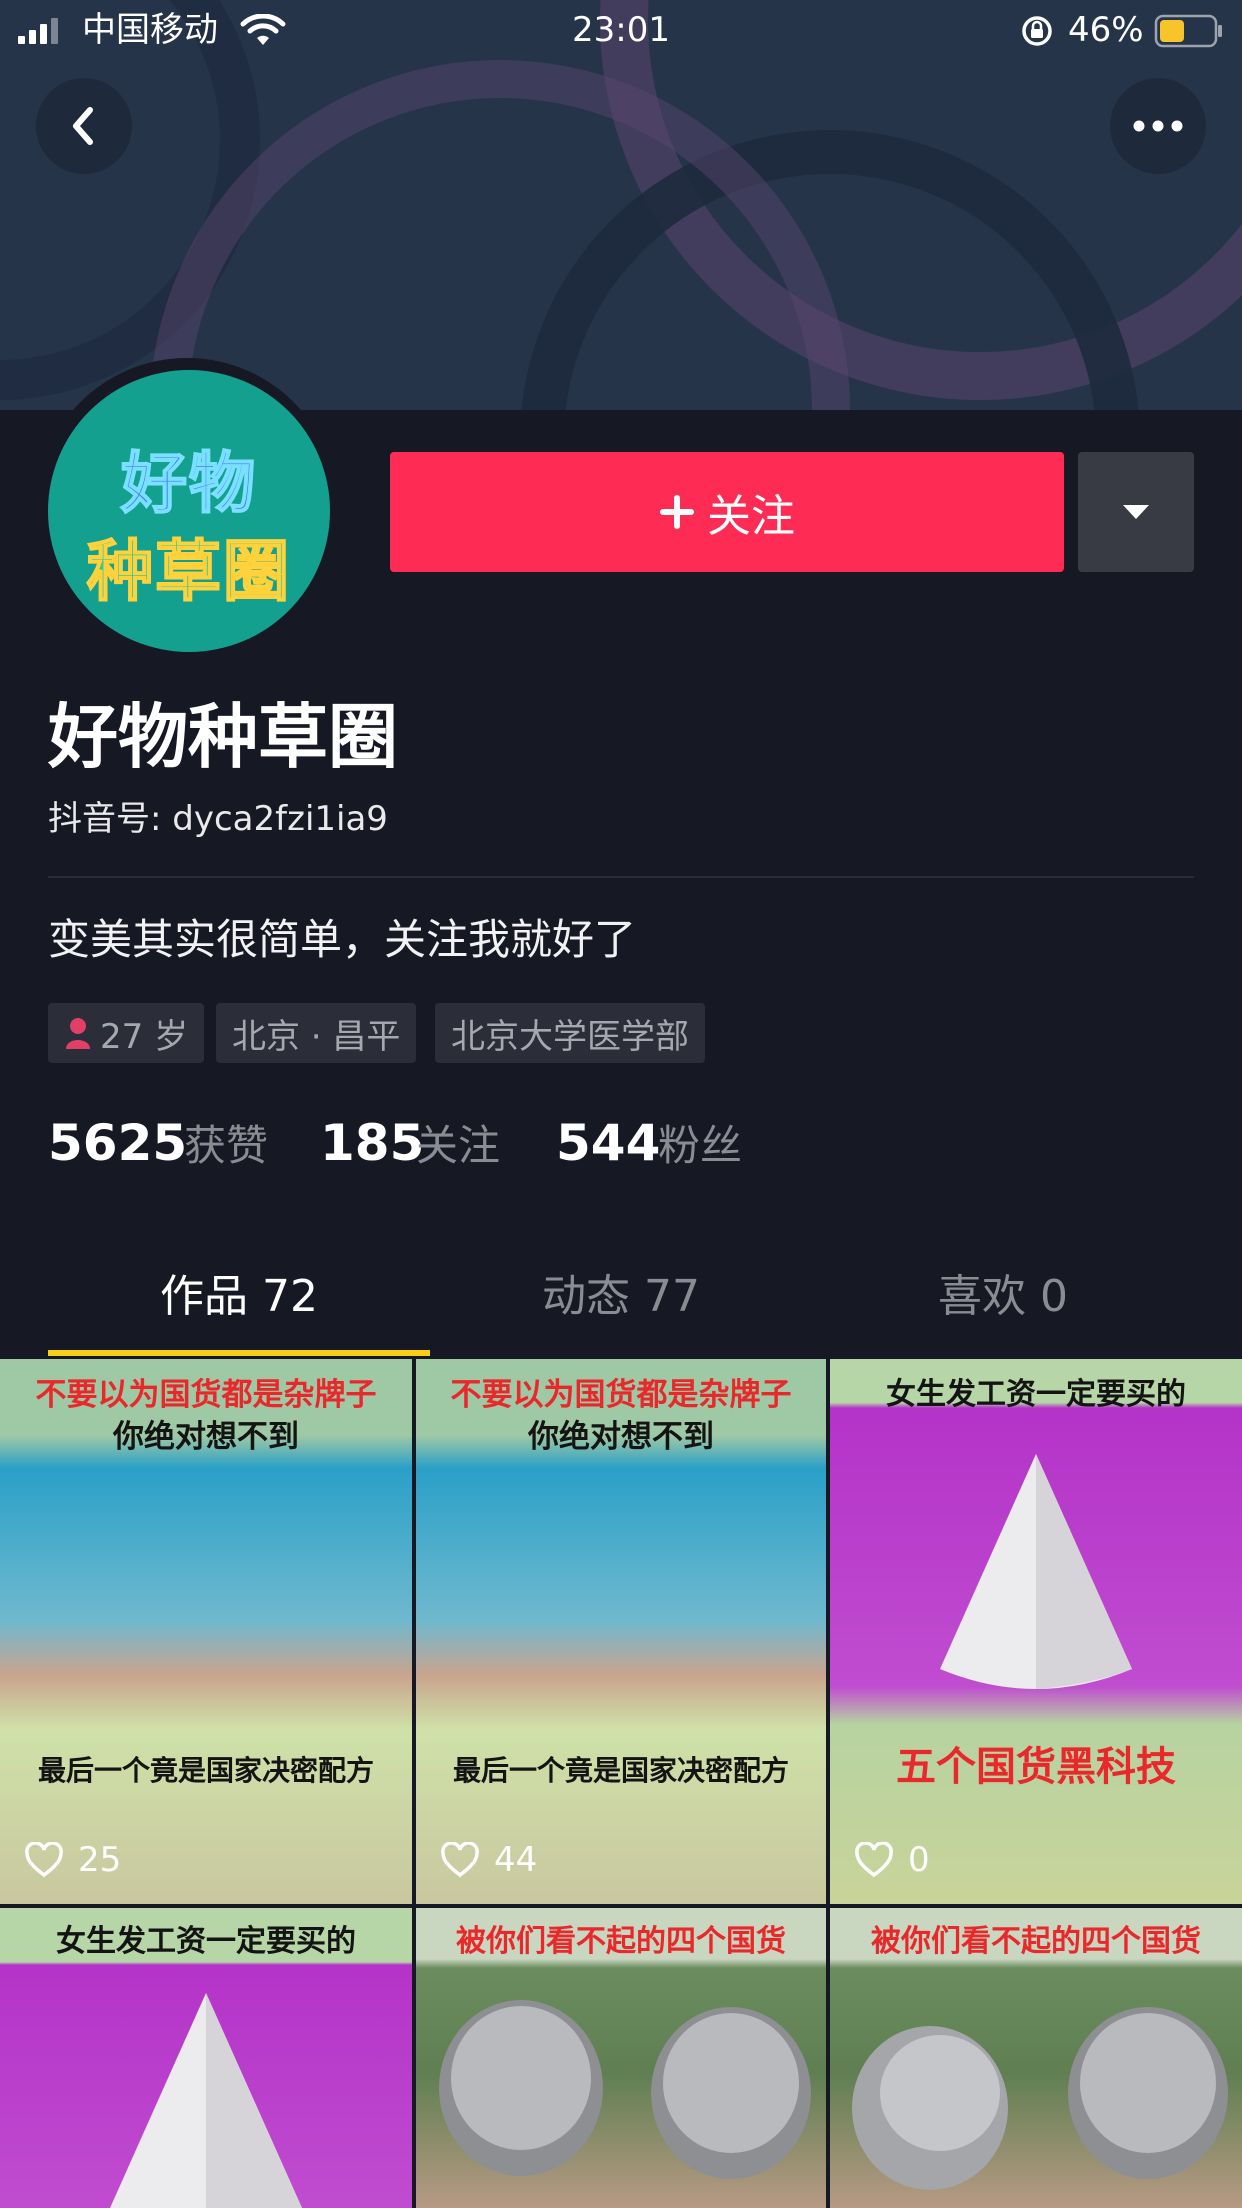 This screenshot has height=2208, width=1242. Describe the element at coordinates (488, 1860) in the screenshot. I see `like-count: 44` at that location.